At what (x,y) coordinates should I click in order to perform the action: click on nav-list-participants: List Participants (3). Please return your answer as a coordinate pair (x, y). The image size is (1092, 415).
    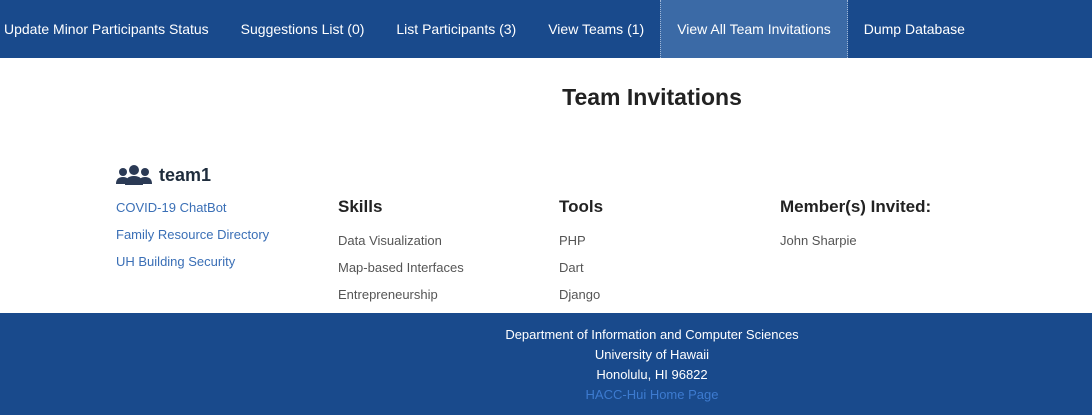
    Looking at the image, I should click on (456, 29).